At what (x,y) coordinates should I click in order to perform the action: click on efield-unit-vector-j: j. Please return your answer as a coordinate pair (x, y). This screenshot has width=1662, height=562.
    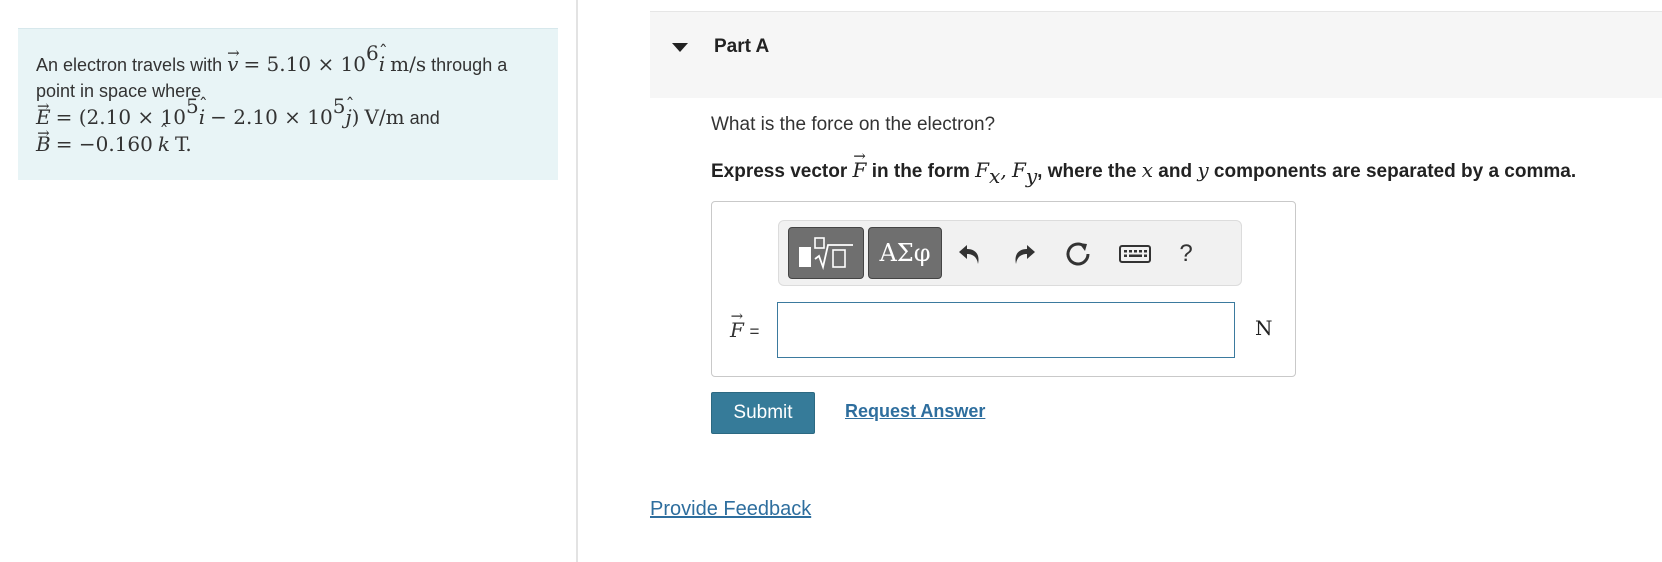
    Looking at the image, I should click on (348, 111).